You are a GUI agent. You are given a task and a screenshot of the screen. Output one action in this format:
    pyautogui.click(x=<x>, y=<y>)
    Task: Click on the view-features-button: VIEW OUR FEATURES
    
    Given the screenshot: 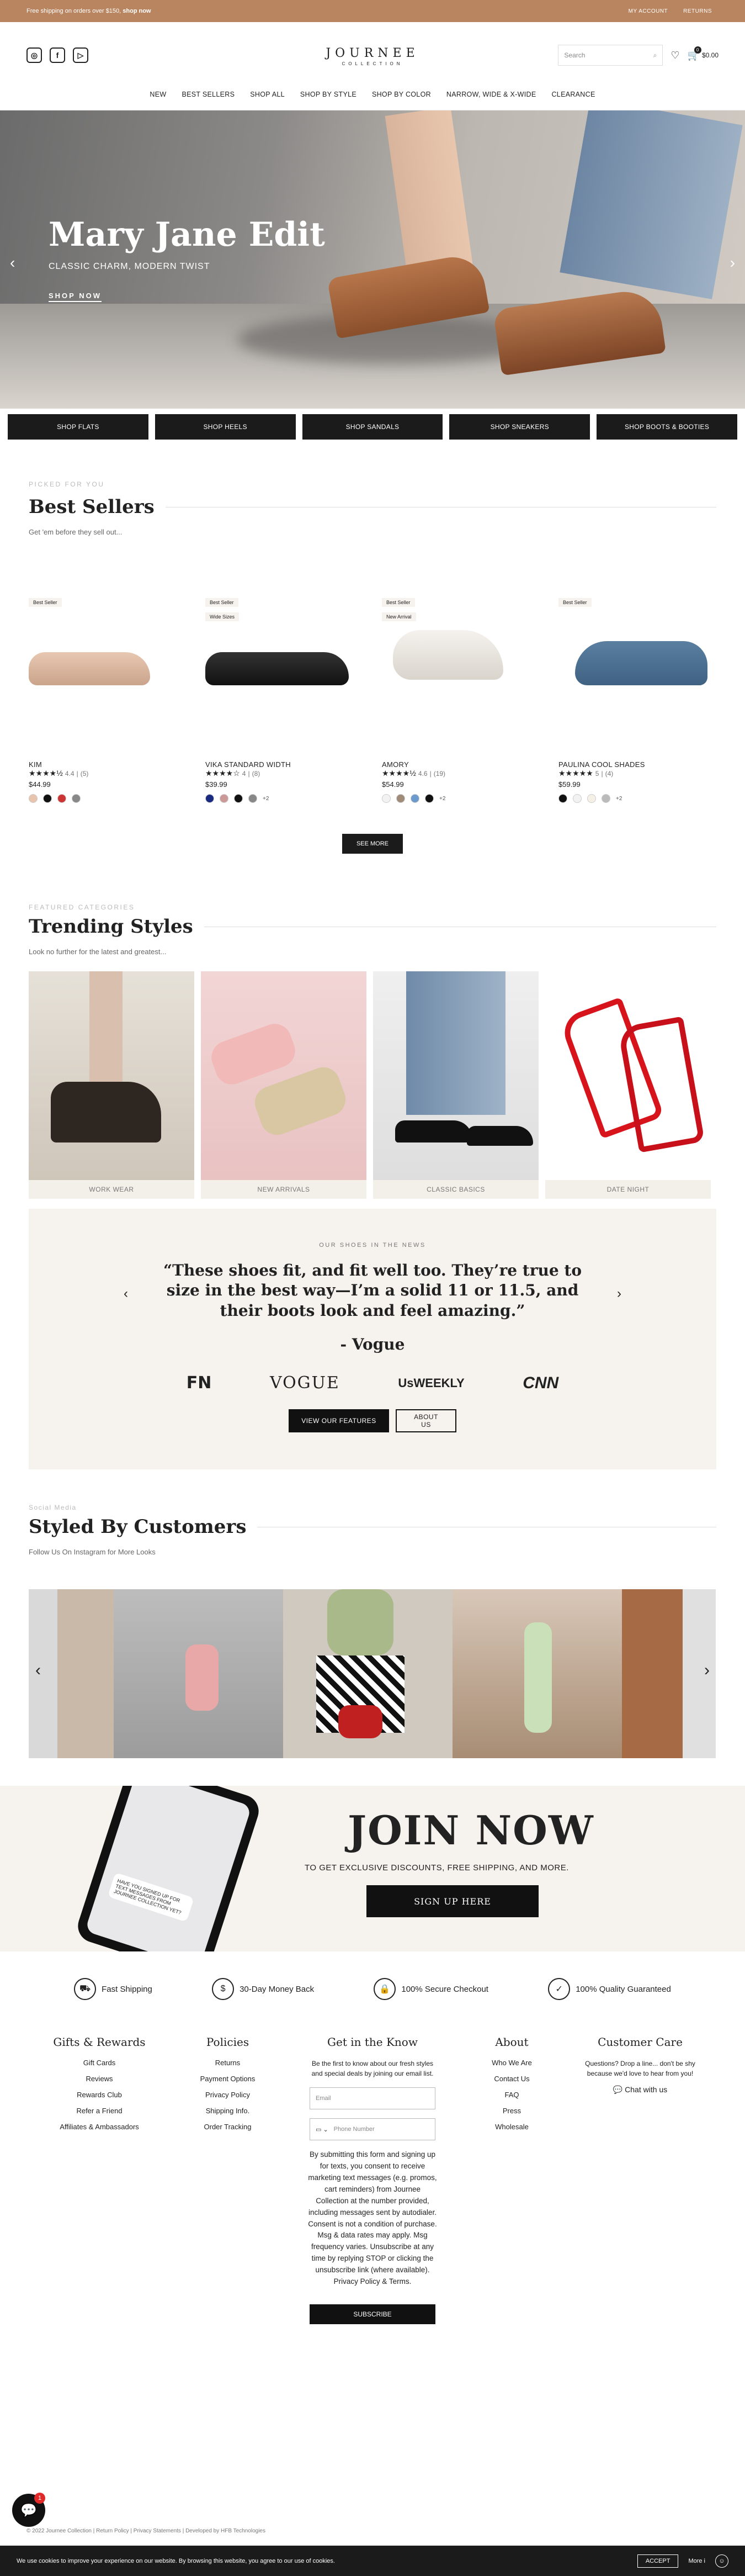 What is the action you would take?
    pyautogui.click(x=339, y=1421)
    